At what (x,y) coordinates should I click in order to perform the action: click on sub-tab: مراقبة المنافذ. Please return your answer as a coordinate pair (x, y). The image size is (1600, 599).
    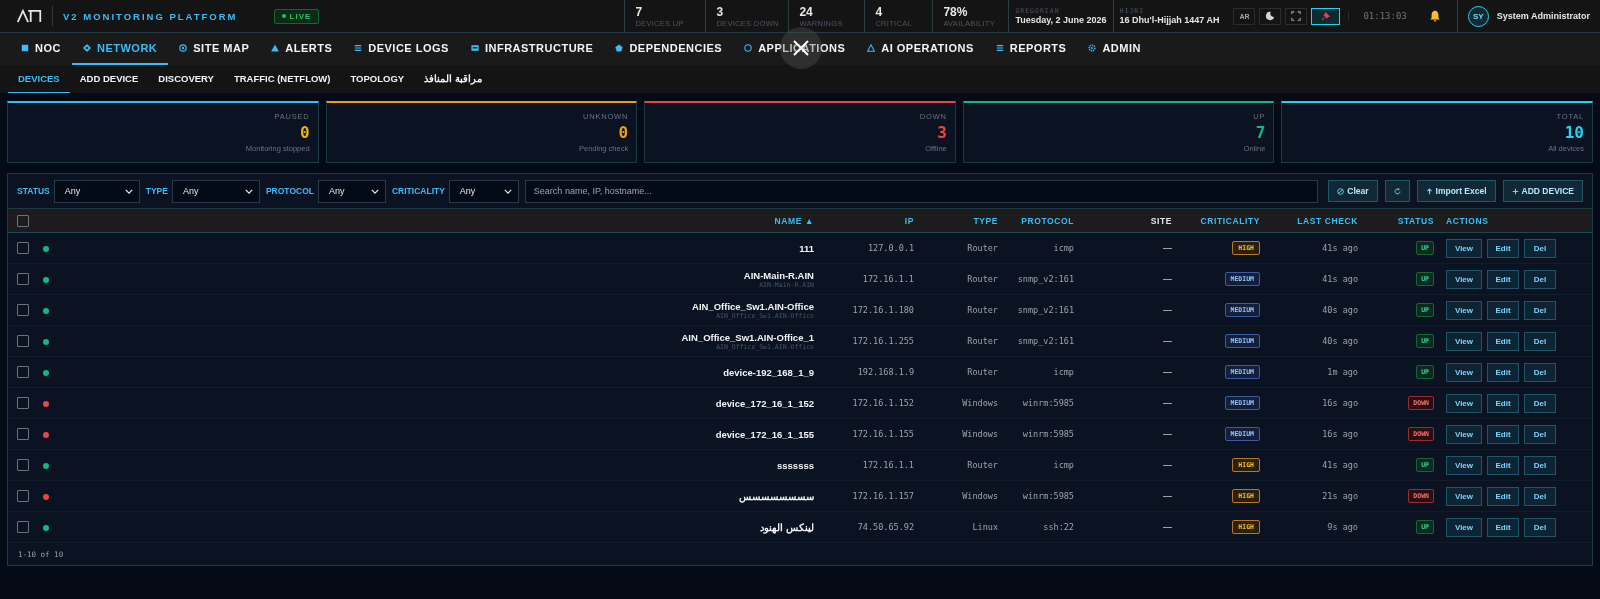
    Looking at the image, I should click on (453, 79).